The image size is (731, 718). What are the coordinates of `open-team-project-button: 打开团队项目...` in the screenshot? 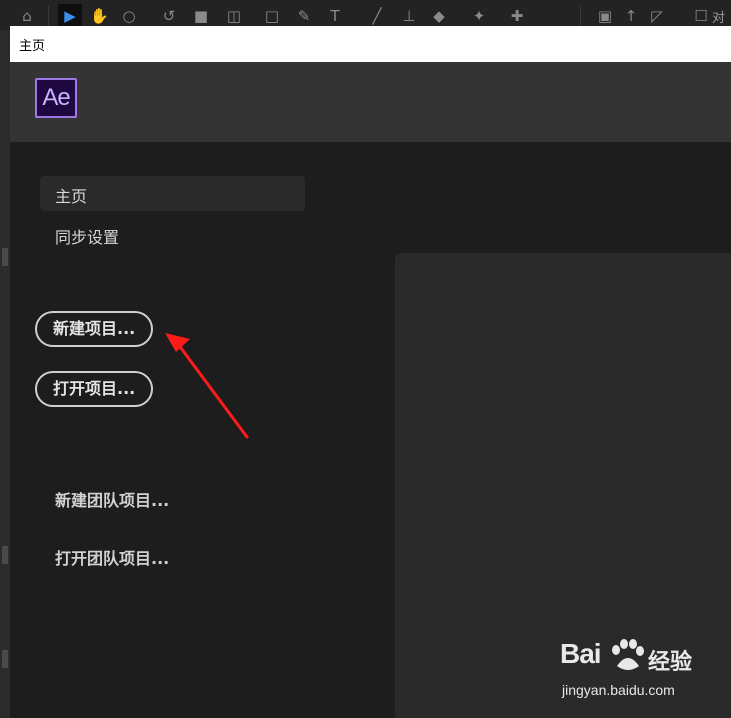 It's located at (112, 557).